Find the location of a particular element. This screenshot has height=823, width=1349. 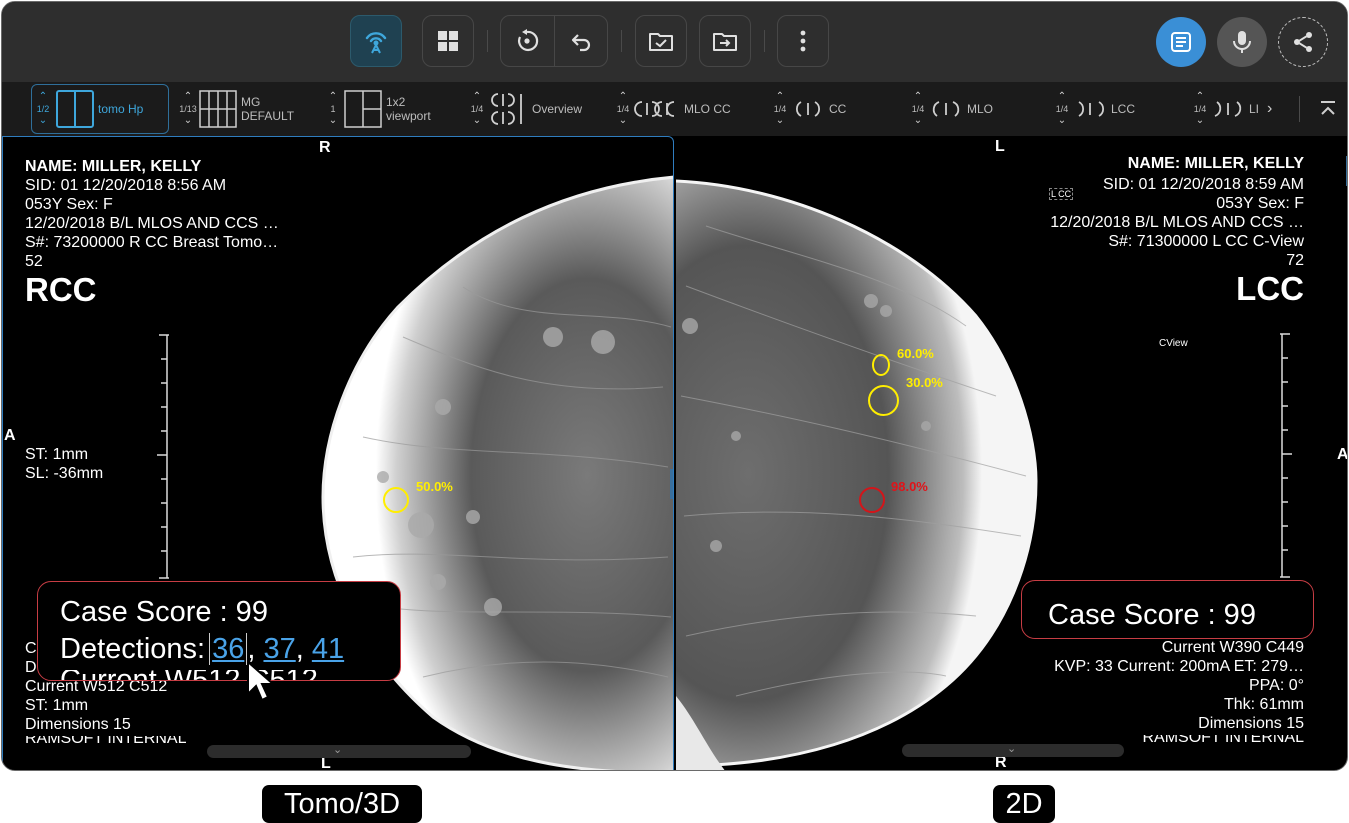

scroll-right-icon: › is located at coordinates (1269, 109).